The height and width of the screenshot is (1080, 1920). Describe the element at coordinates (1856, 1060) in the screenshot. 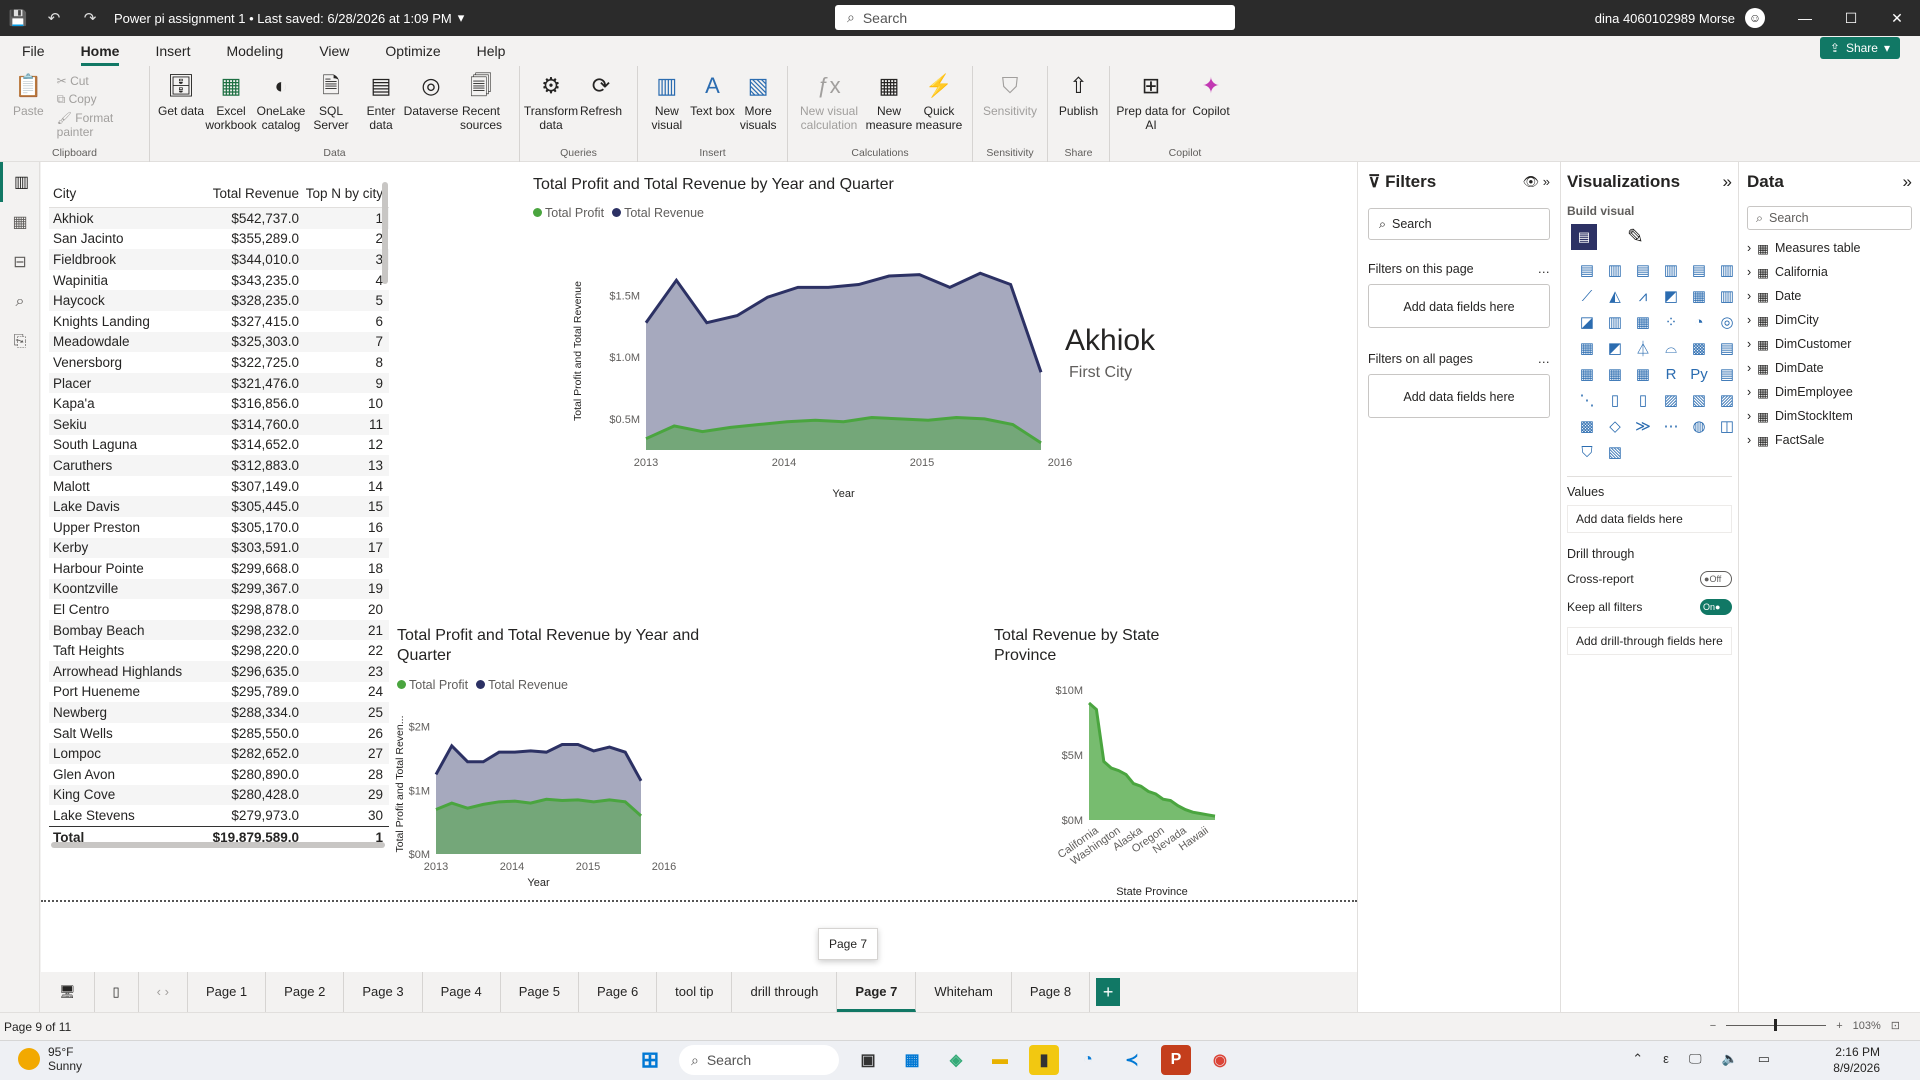

I see `clock: 2:16 PM 8/9/2026` at that location.